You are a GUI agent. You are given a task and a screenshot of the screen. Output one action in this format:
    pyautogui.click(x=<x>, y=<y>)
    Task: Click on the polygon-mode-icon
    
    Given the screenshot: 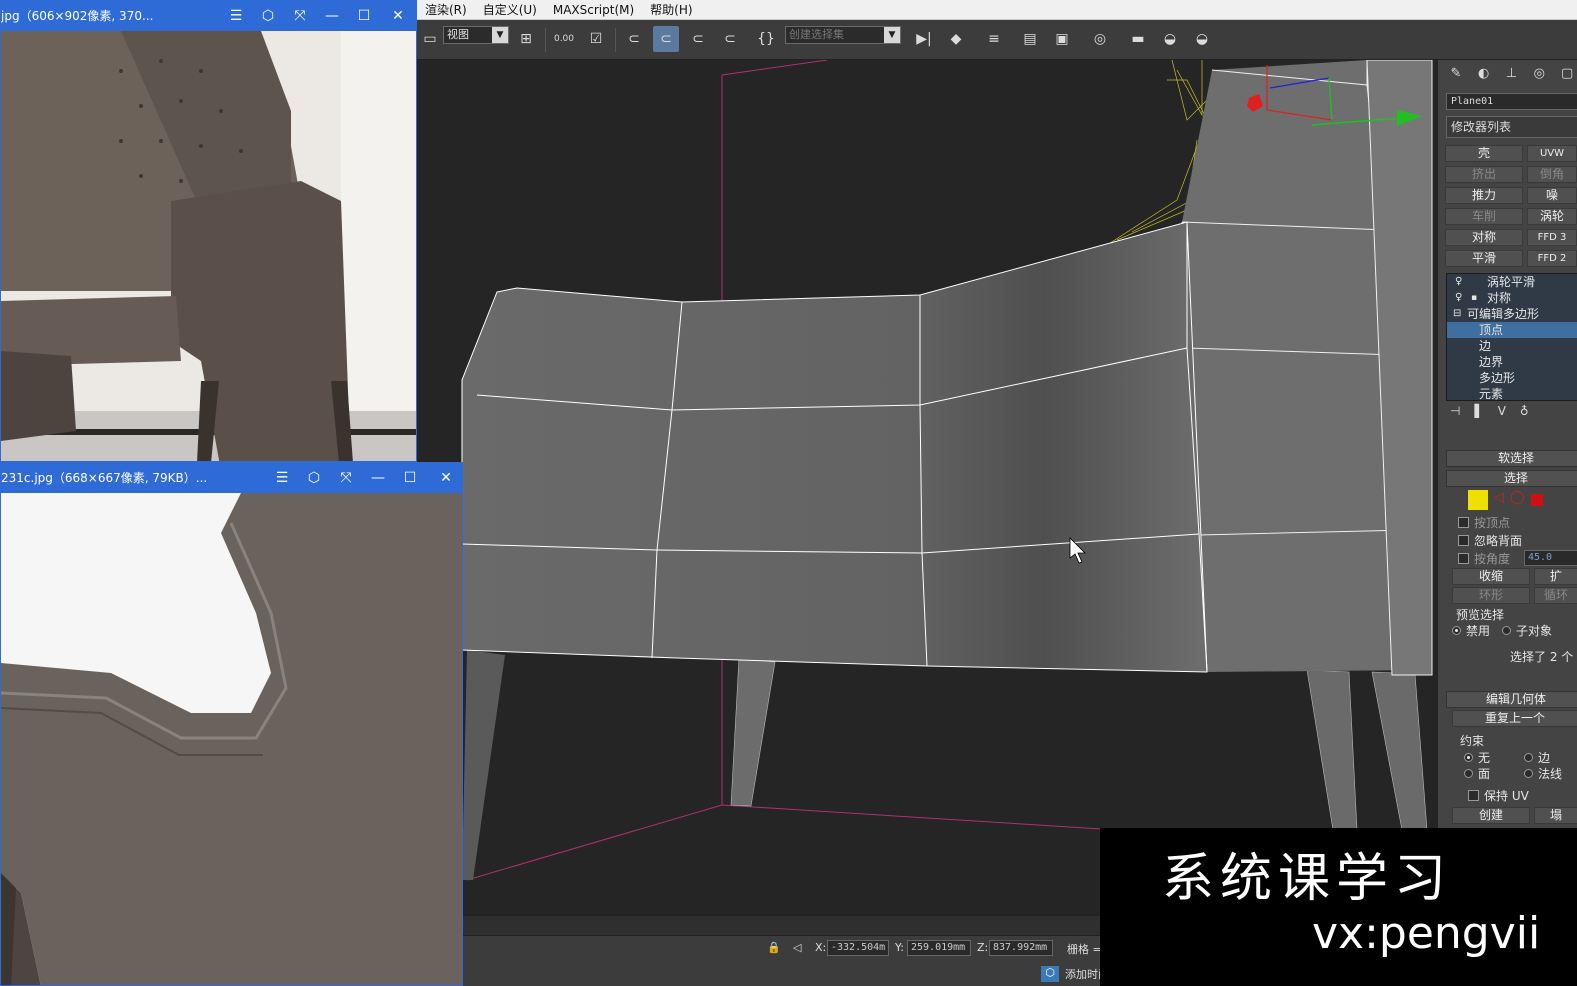 What is the action you would take?
    pyautogui.click(x=1536, y=500)
    